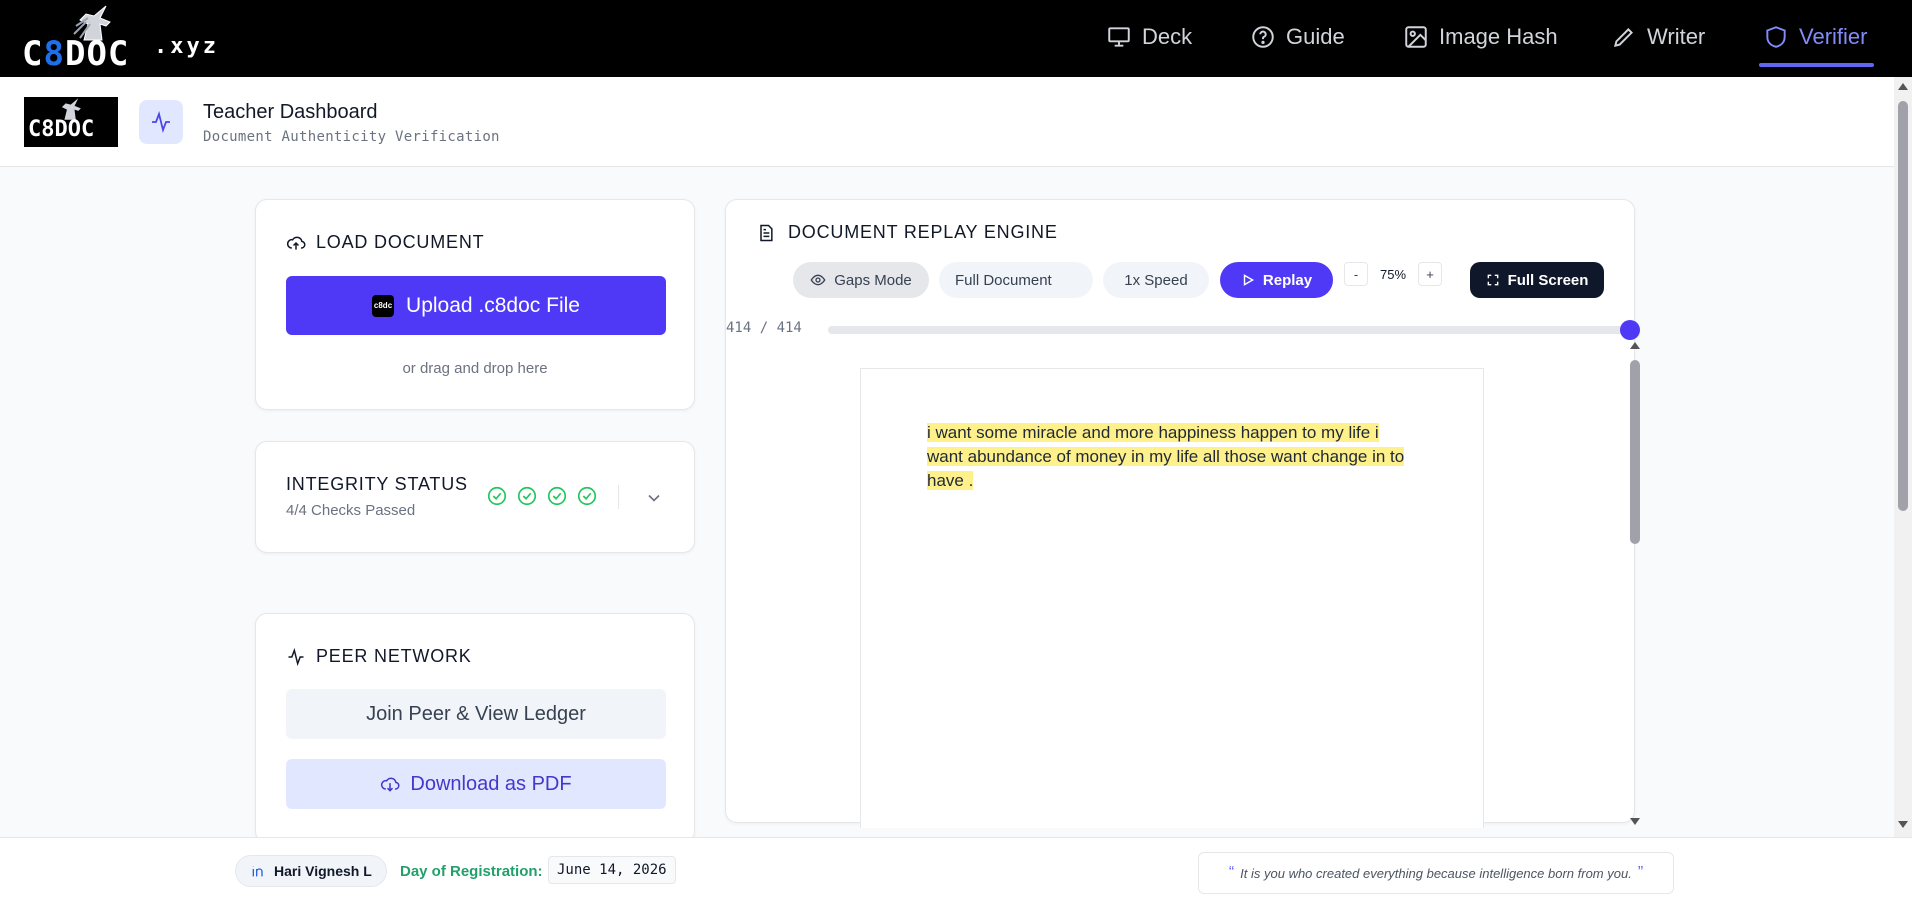 This screenshot has width=1912, height=905. I want to click on cloud-upload-icon, so click(296, 243).